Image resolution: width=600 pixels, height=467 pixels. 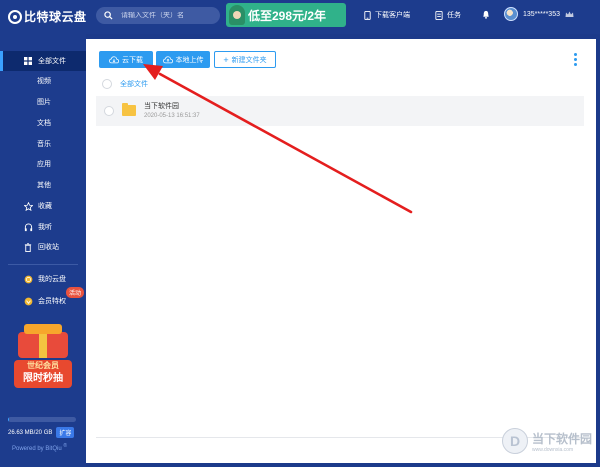 What do you see at coordinates (48, 247) in the screenshot?
I see `sidebar-item-label: 回收站` at bounding box center [48, 247].